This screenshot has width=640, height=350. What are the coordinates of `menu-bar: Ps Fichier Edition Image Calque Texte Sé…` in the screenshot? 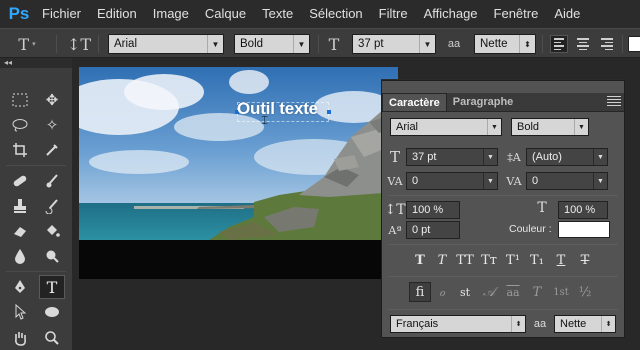 It's located at (320, 14).